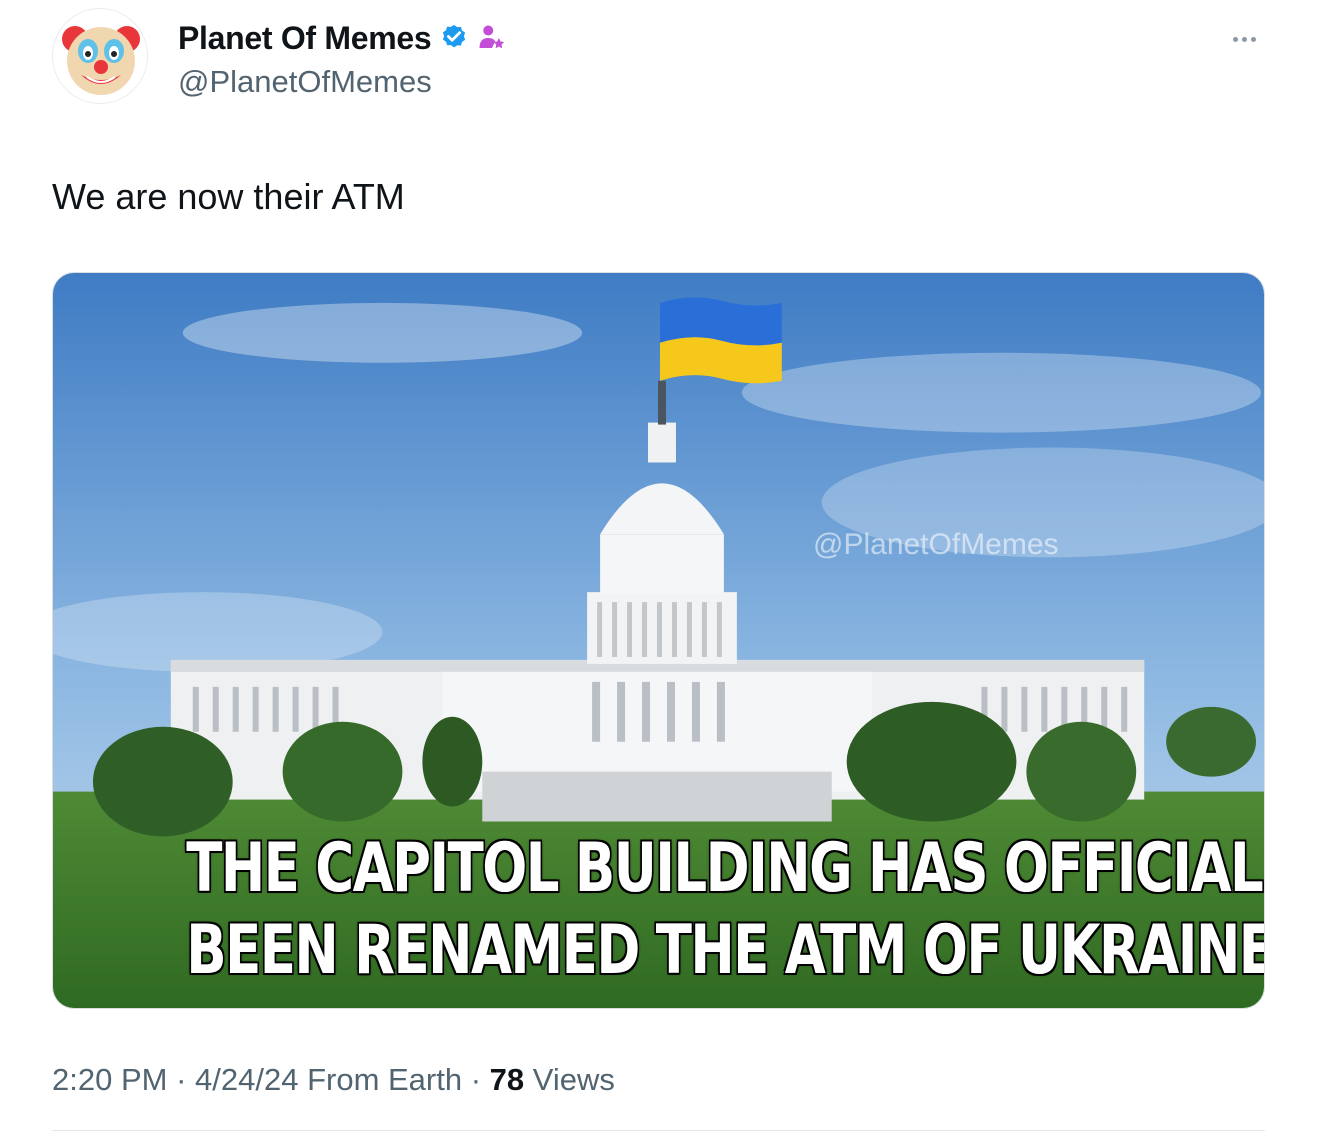 Image resolution: width=1320 pixels, height=1139 pixels. I want to click on views-label: Views, so click(569, 1079).